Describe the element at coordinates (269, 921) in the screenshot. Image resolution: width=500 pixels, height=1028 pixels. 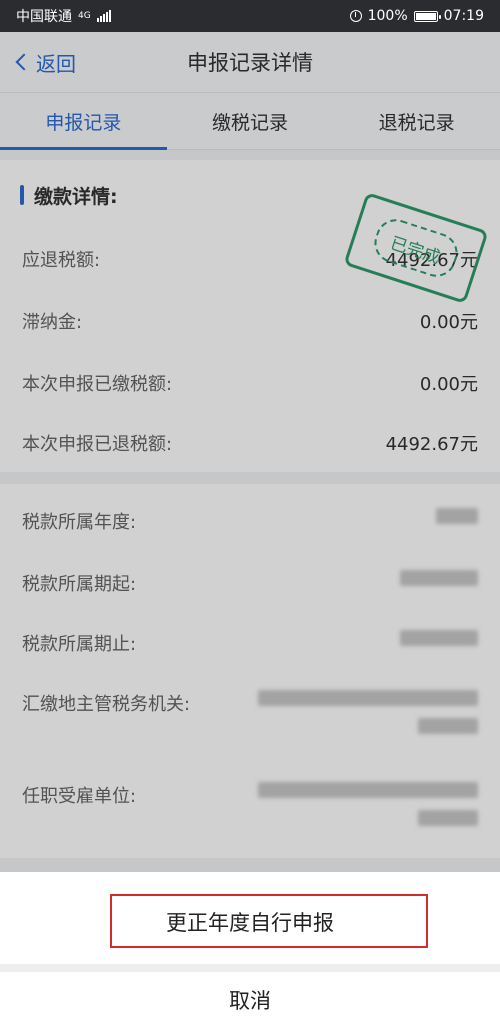
I see `highlight-box` at that location.